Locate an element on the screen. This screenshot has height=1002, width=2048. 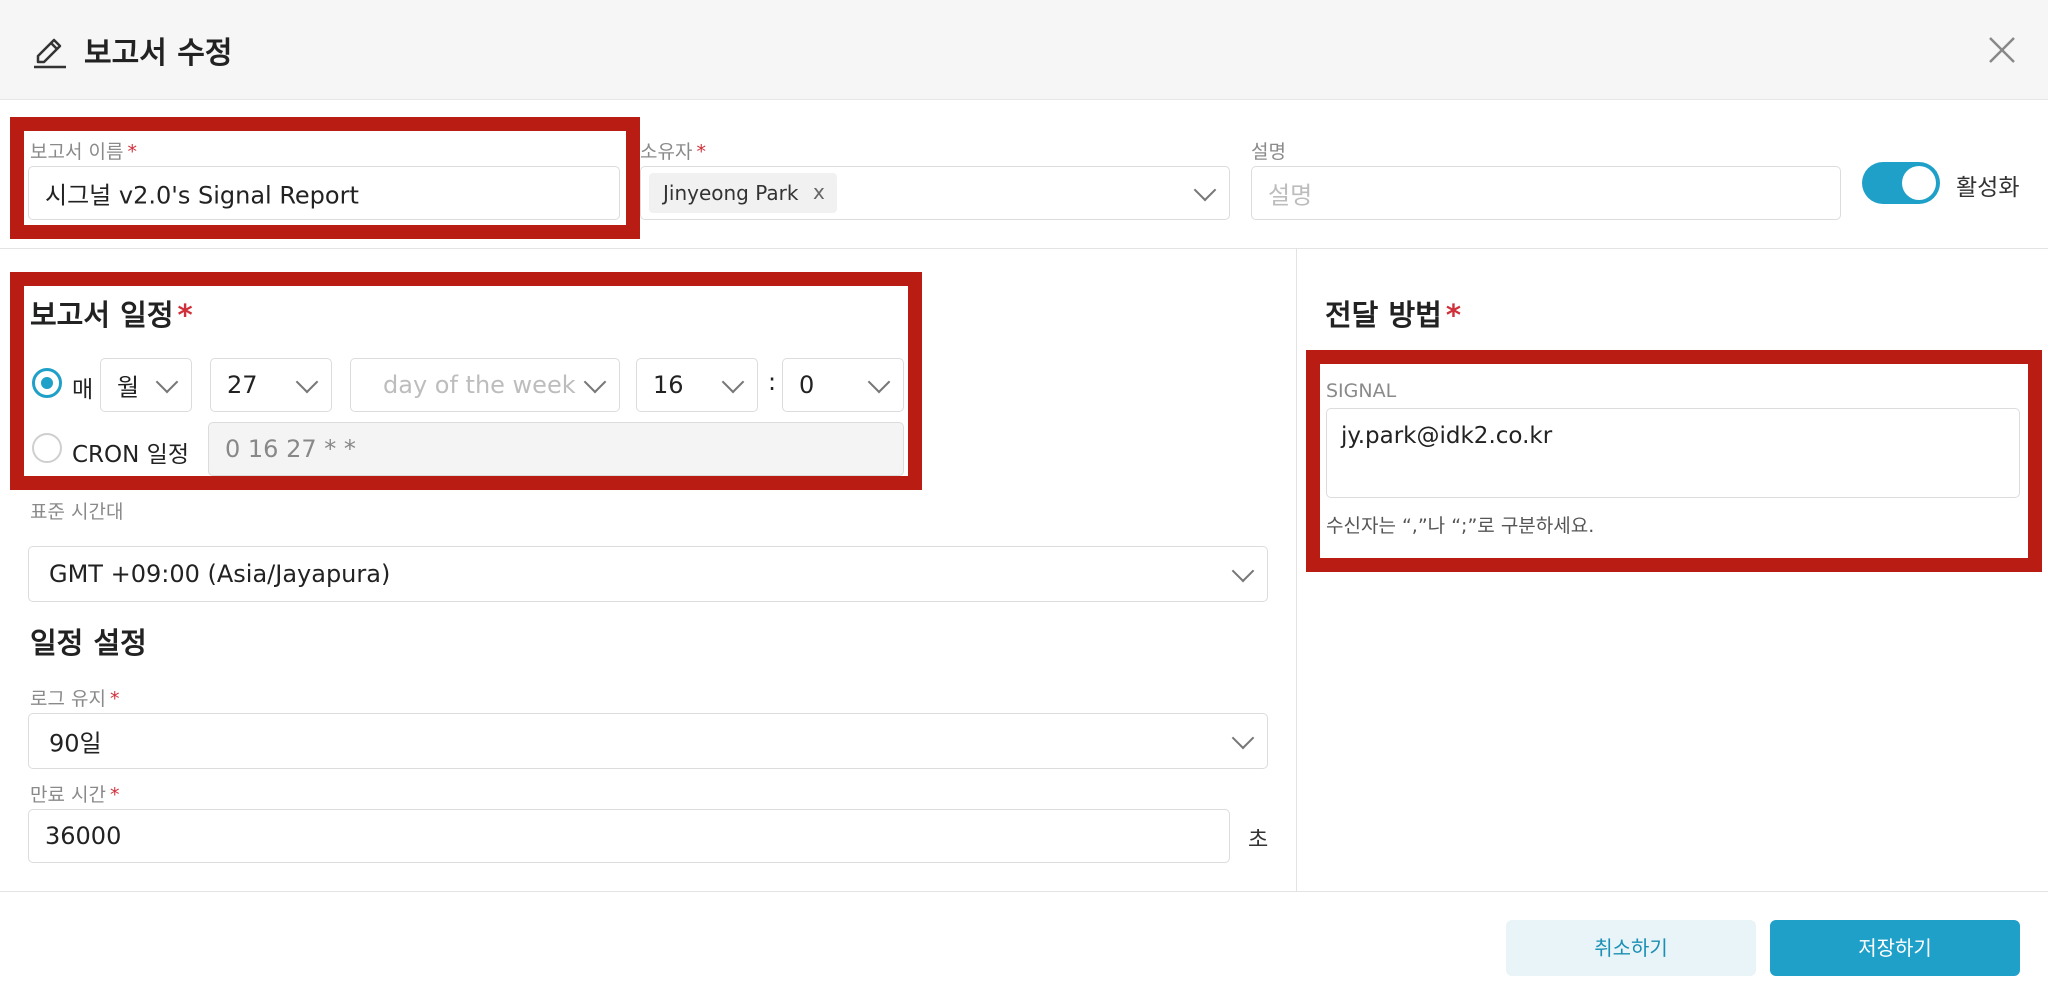
settings-heading: 일정 설정 is located at coordinates (88, 643).